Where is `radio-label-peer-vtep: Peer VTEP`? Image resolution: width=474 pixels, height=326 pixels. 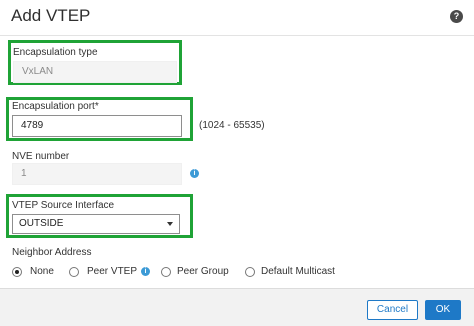 radio-label-peer-vtep: Peer VTEP is located at coordinates (112, 271).